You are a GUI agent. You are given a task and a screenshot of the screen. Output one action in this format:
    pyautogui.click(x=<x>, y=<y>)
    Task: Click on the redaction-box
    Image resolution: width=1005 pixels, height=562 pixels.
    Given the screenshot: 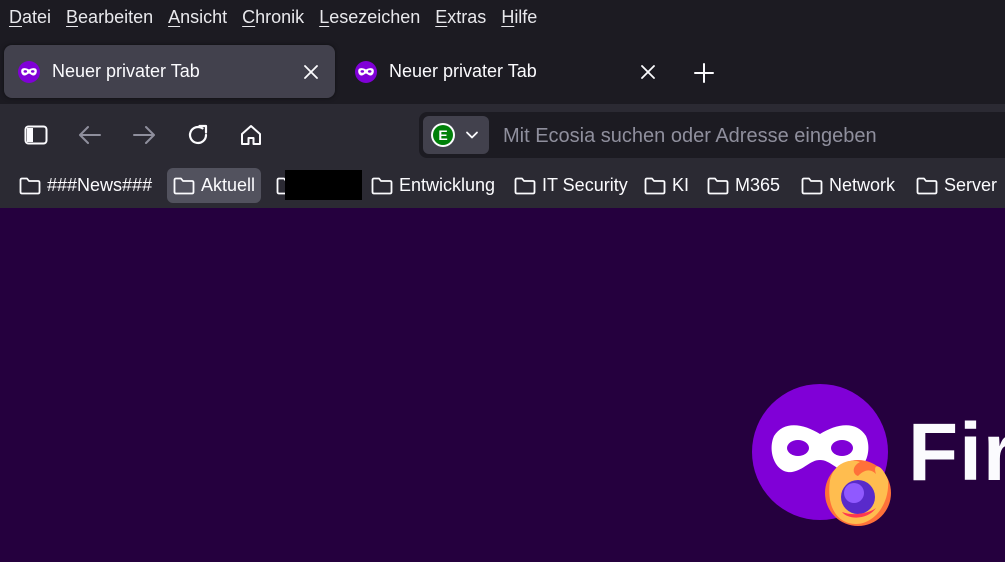 What is the action you would take?
    pyautogui.click(x=323, y=185)
    